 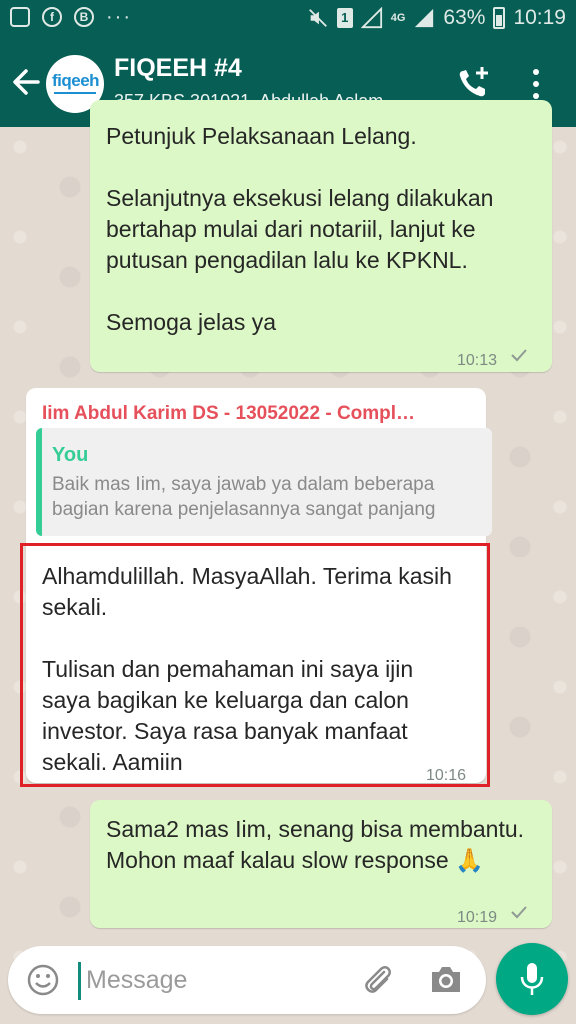 I want to click on b-icon: B, so click(x=84, y=17).